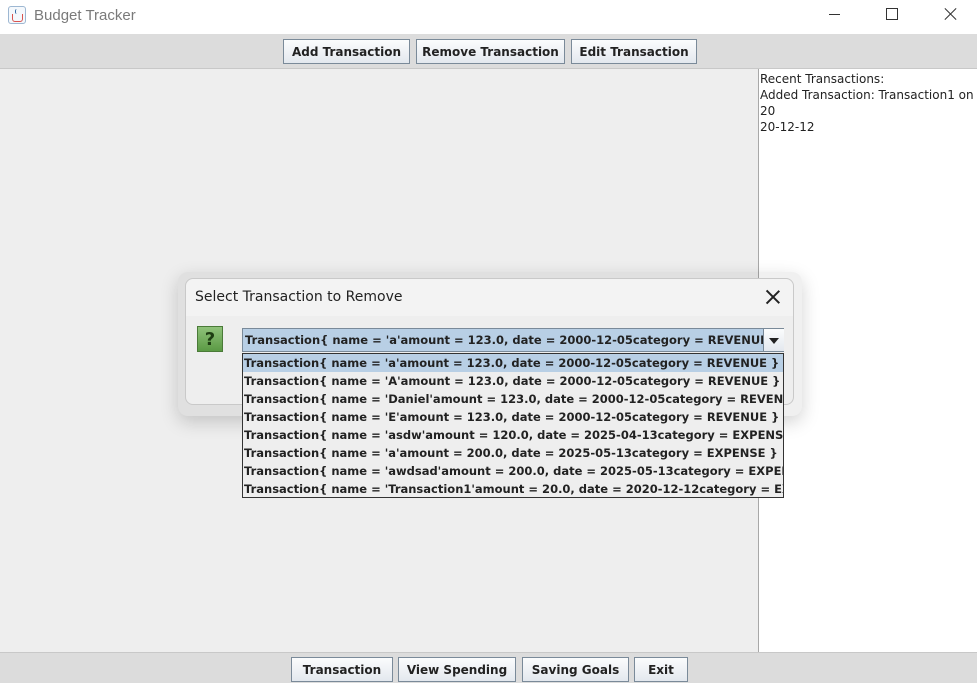  What do you see at coordinates (772, 297) in the screenshot?
I see `dialog-close-icon` at bounding box center [772, 297].